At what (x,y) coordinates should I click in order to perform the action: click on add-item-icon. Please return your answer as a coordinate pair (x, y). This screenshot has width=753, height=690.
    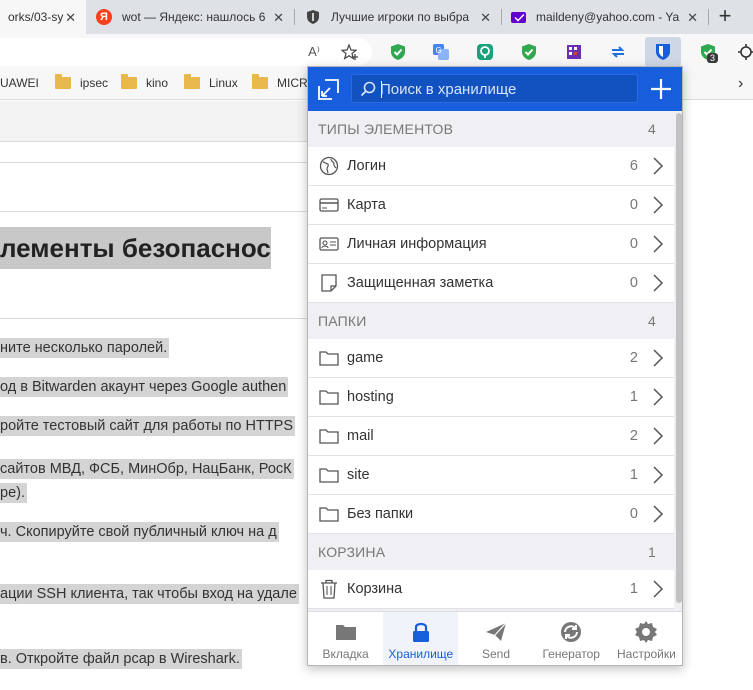
    Looking at the image, I should click on (661, 89).